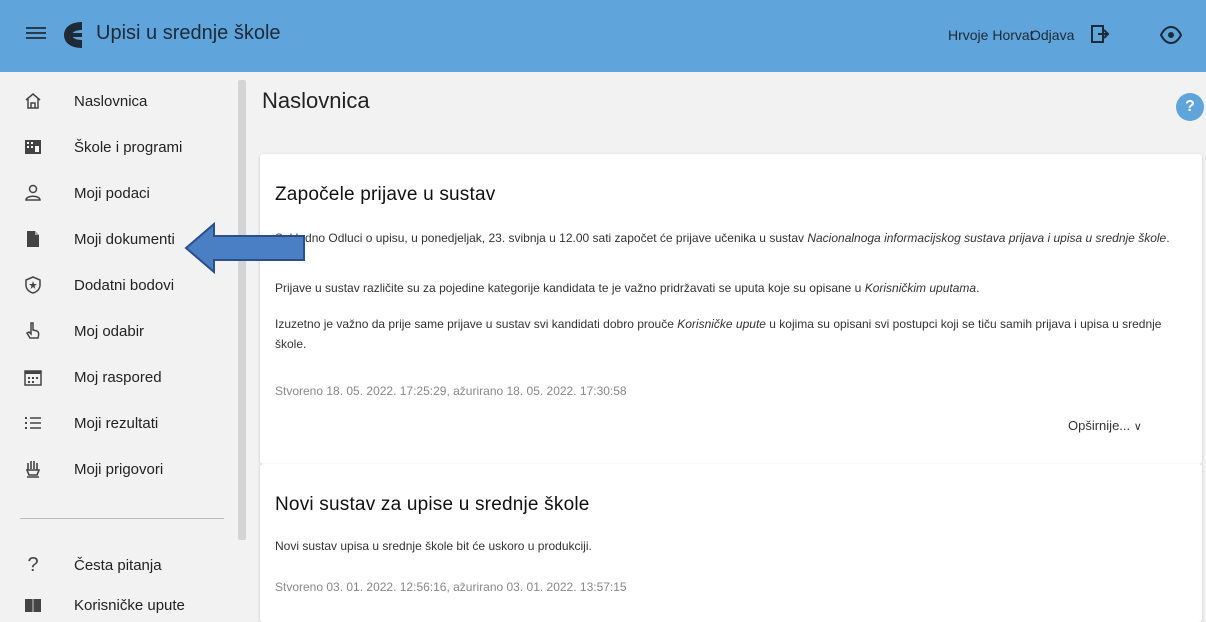  Describe the element at coordinates (122, 518) in the screenshot. I see `sidebar-divider` at that location.